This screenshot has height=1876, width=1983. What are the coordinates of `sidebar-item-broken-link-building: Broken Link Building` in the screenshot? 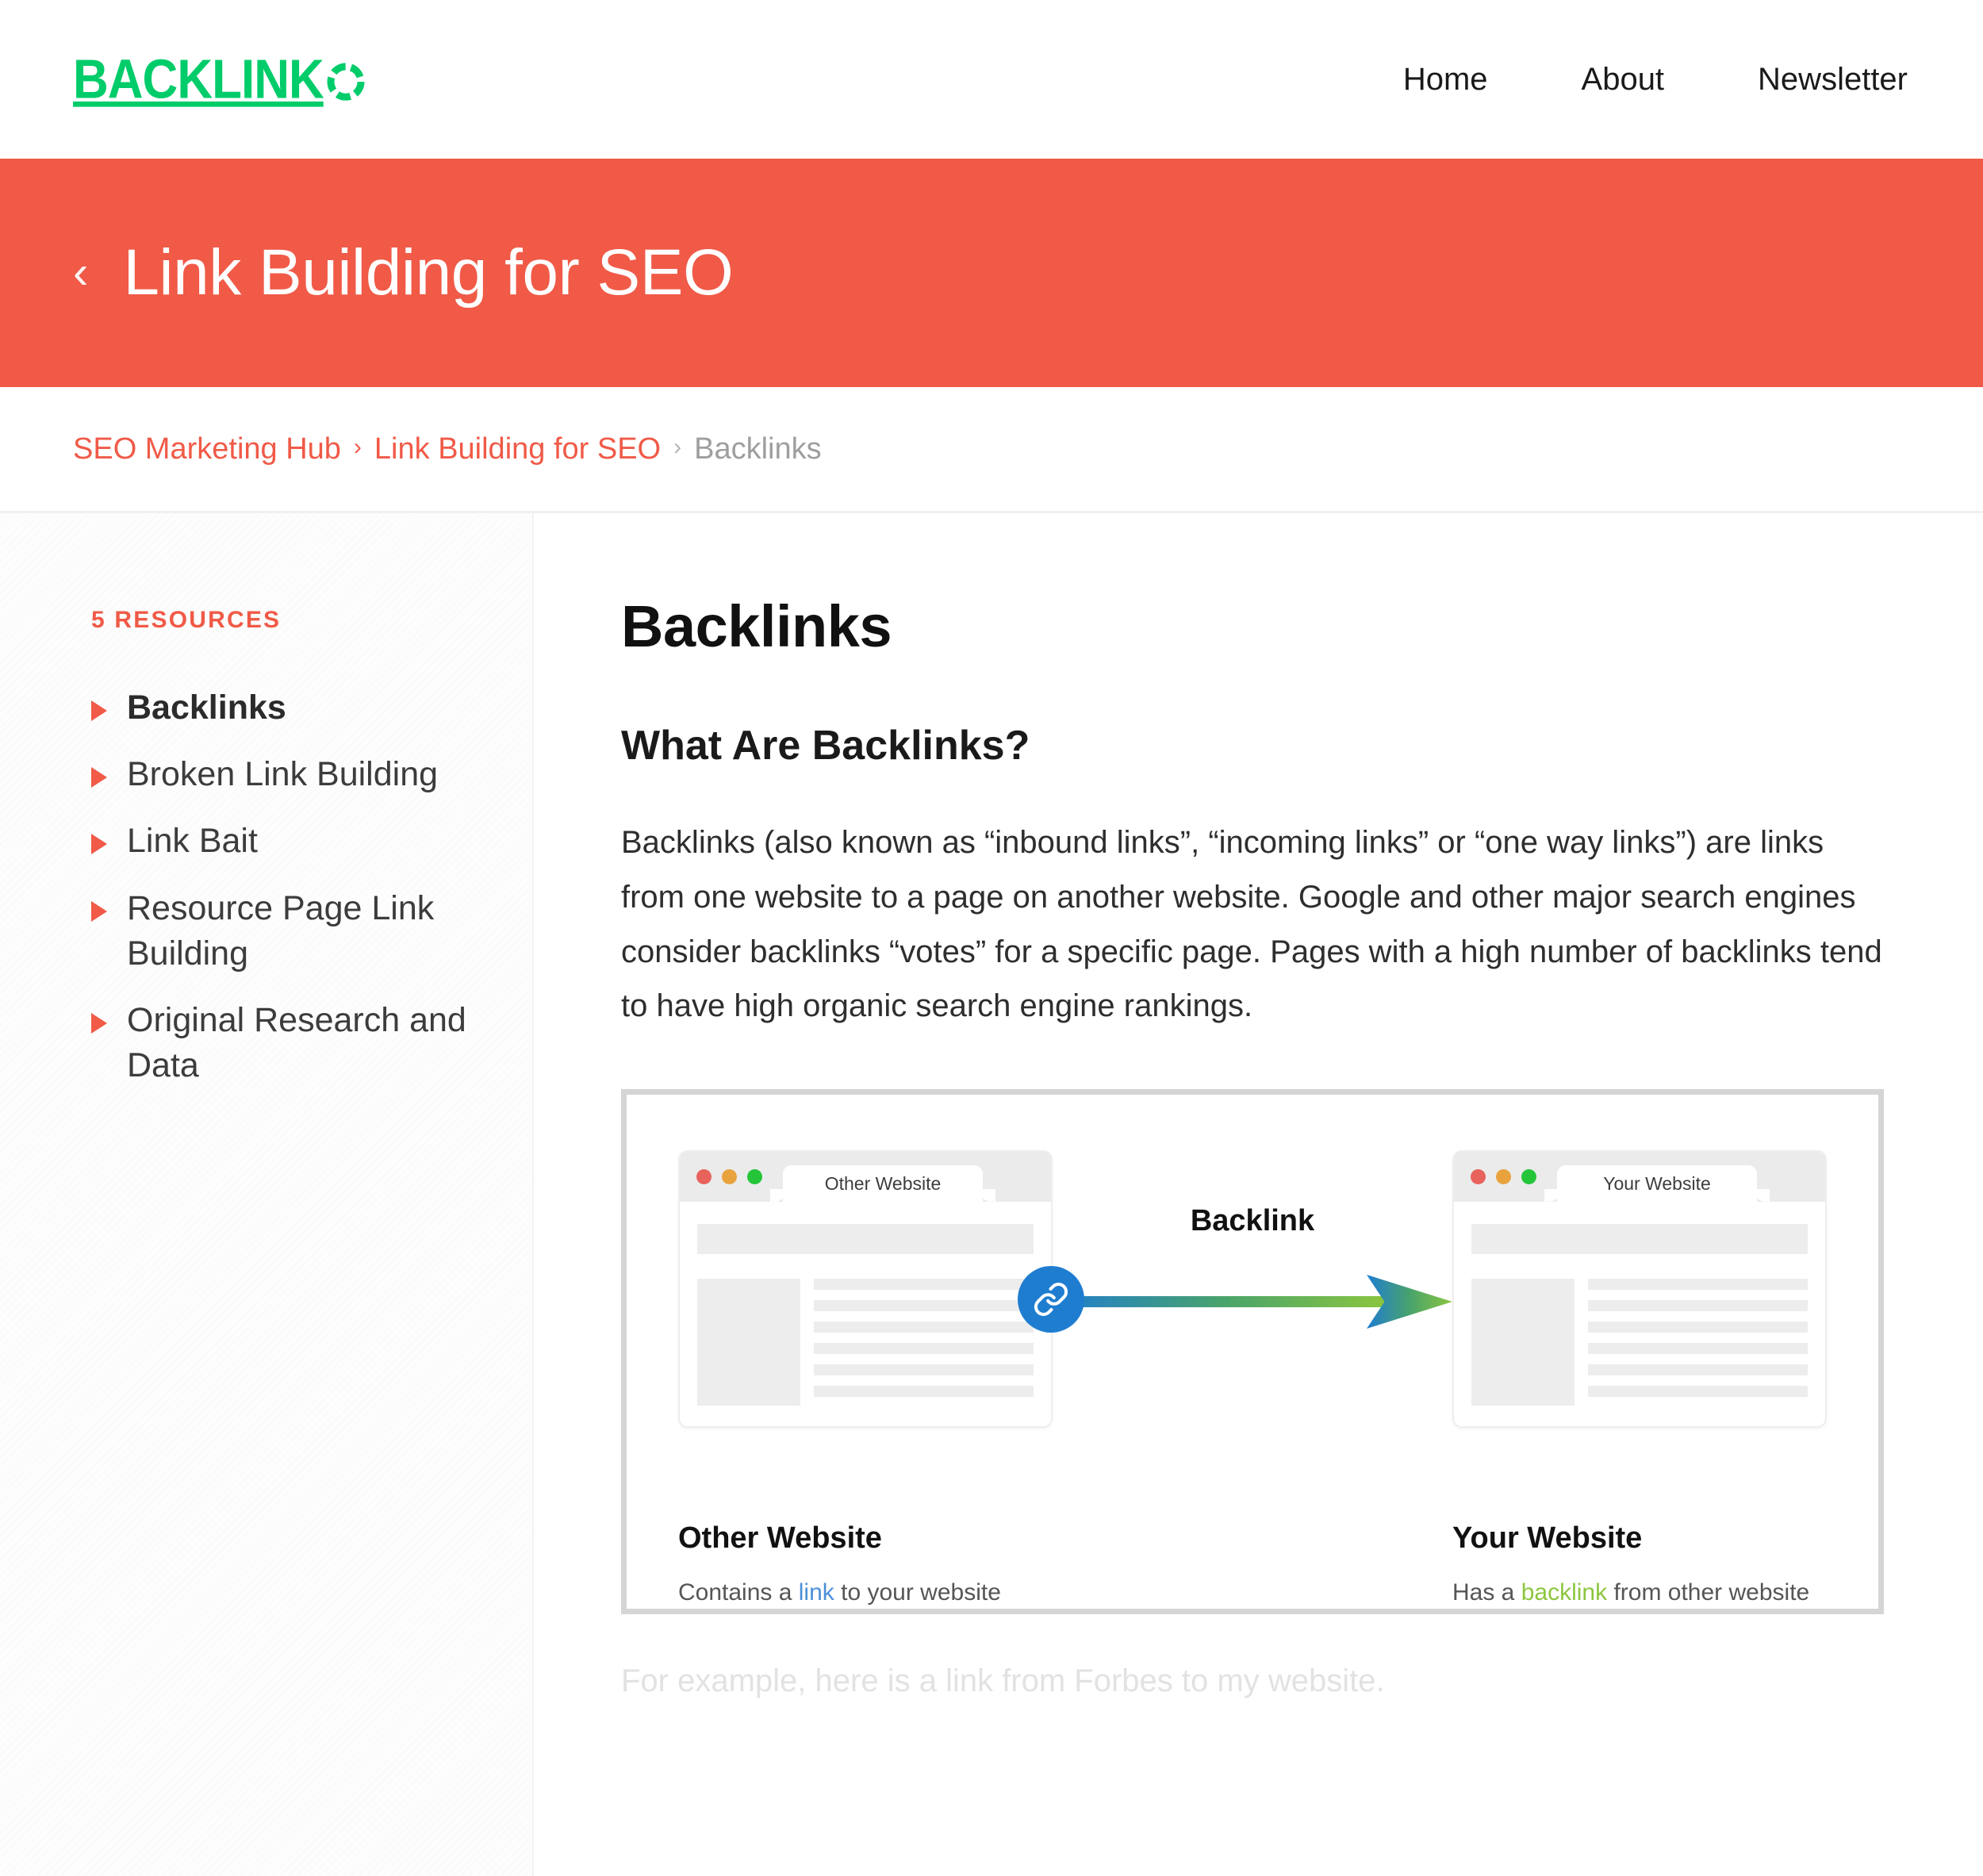 It's located at (284, 774).